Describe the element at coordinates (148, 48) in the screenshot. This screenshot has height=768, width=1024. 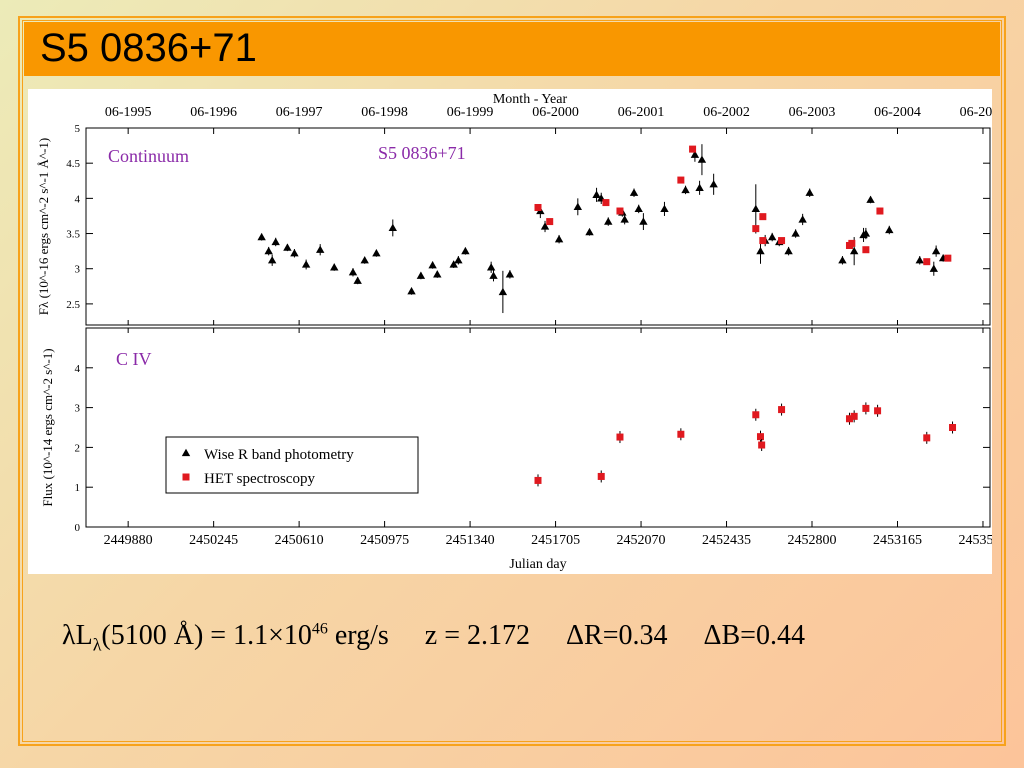
I see `slide-title: S5 0836+71` at that location.